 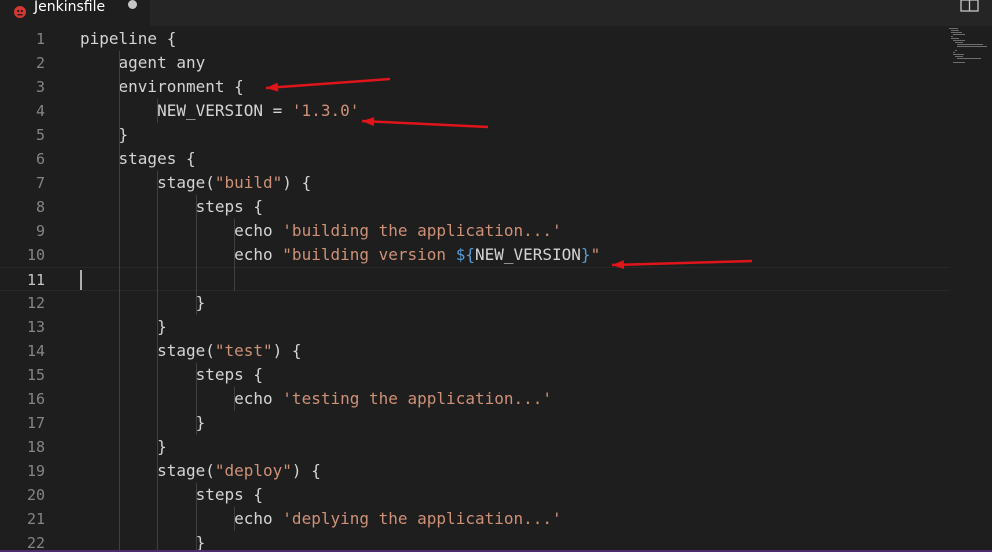 What do you see at coordinates (475, 39) in the screenshot?
I see `code-line: 1 pipeline {` at bounding box center [475, 39].